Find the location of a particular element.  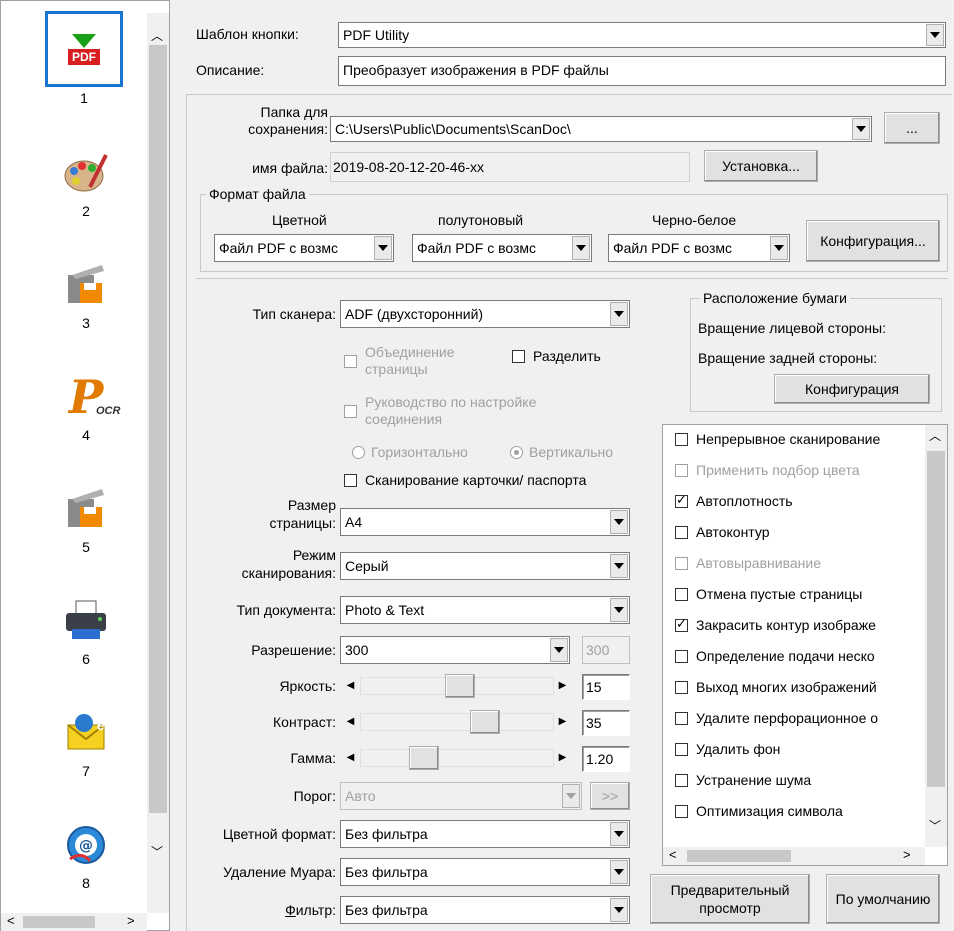

option-item: Оптимизация символа is located at coordinates (759, 811).